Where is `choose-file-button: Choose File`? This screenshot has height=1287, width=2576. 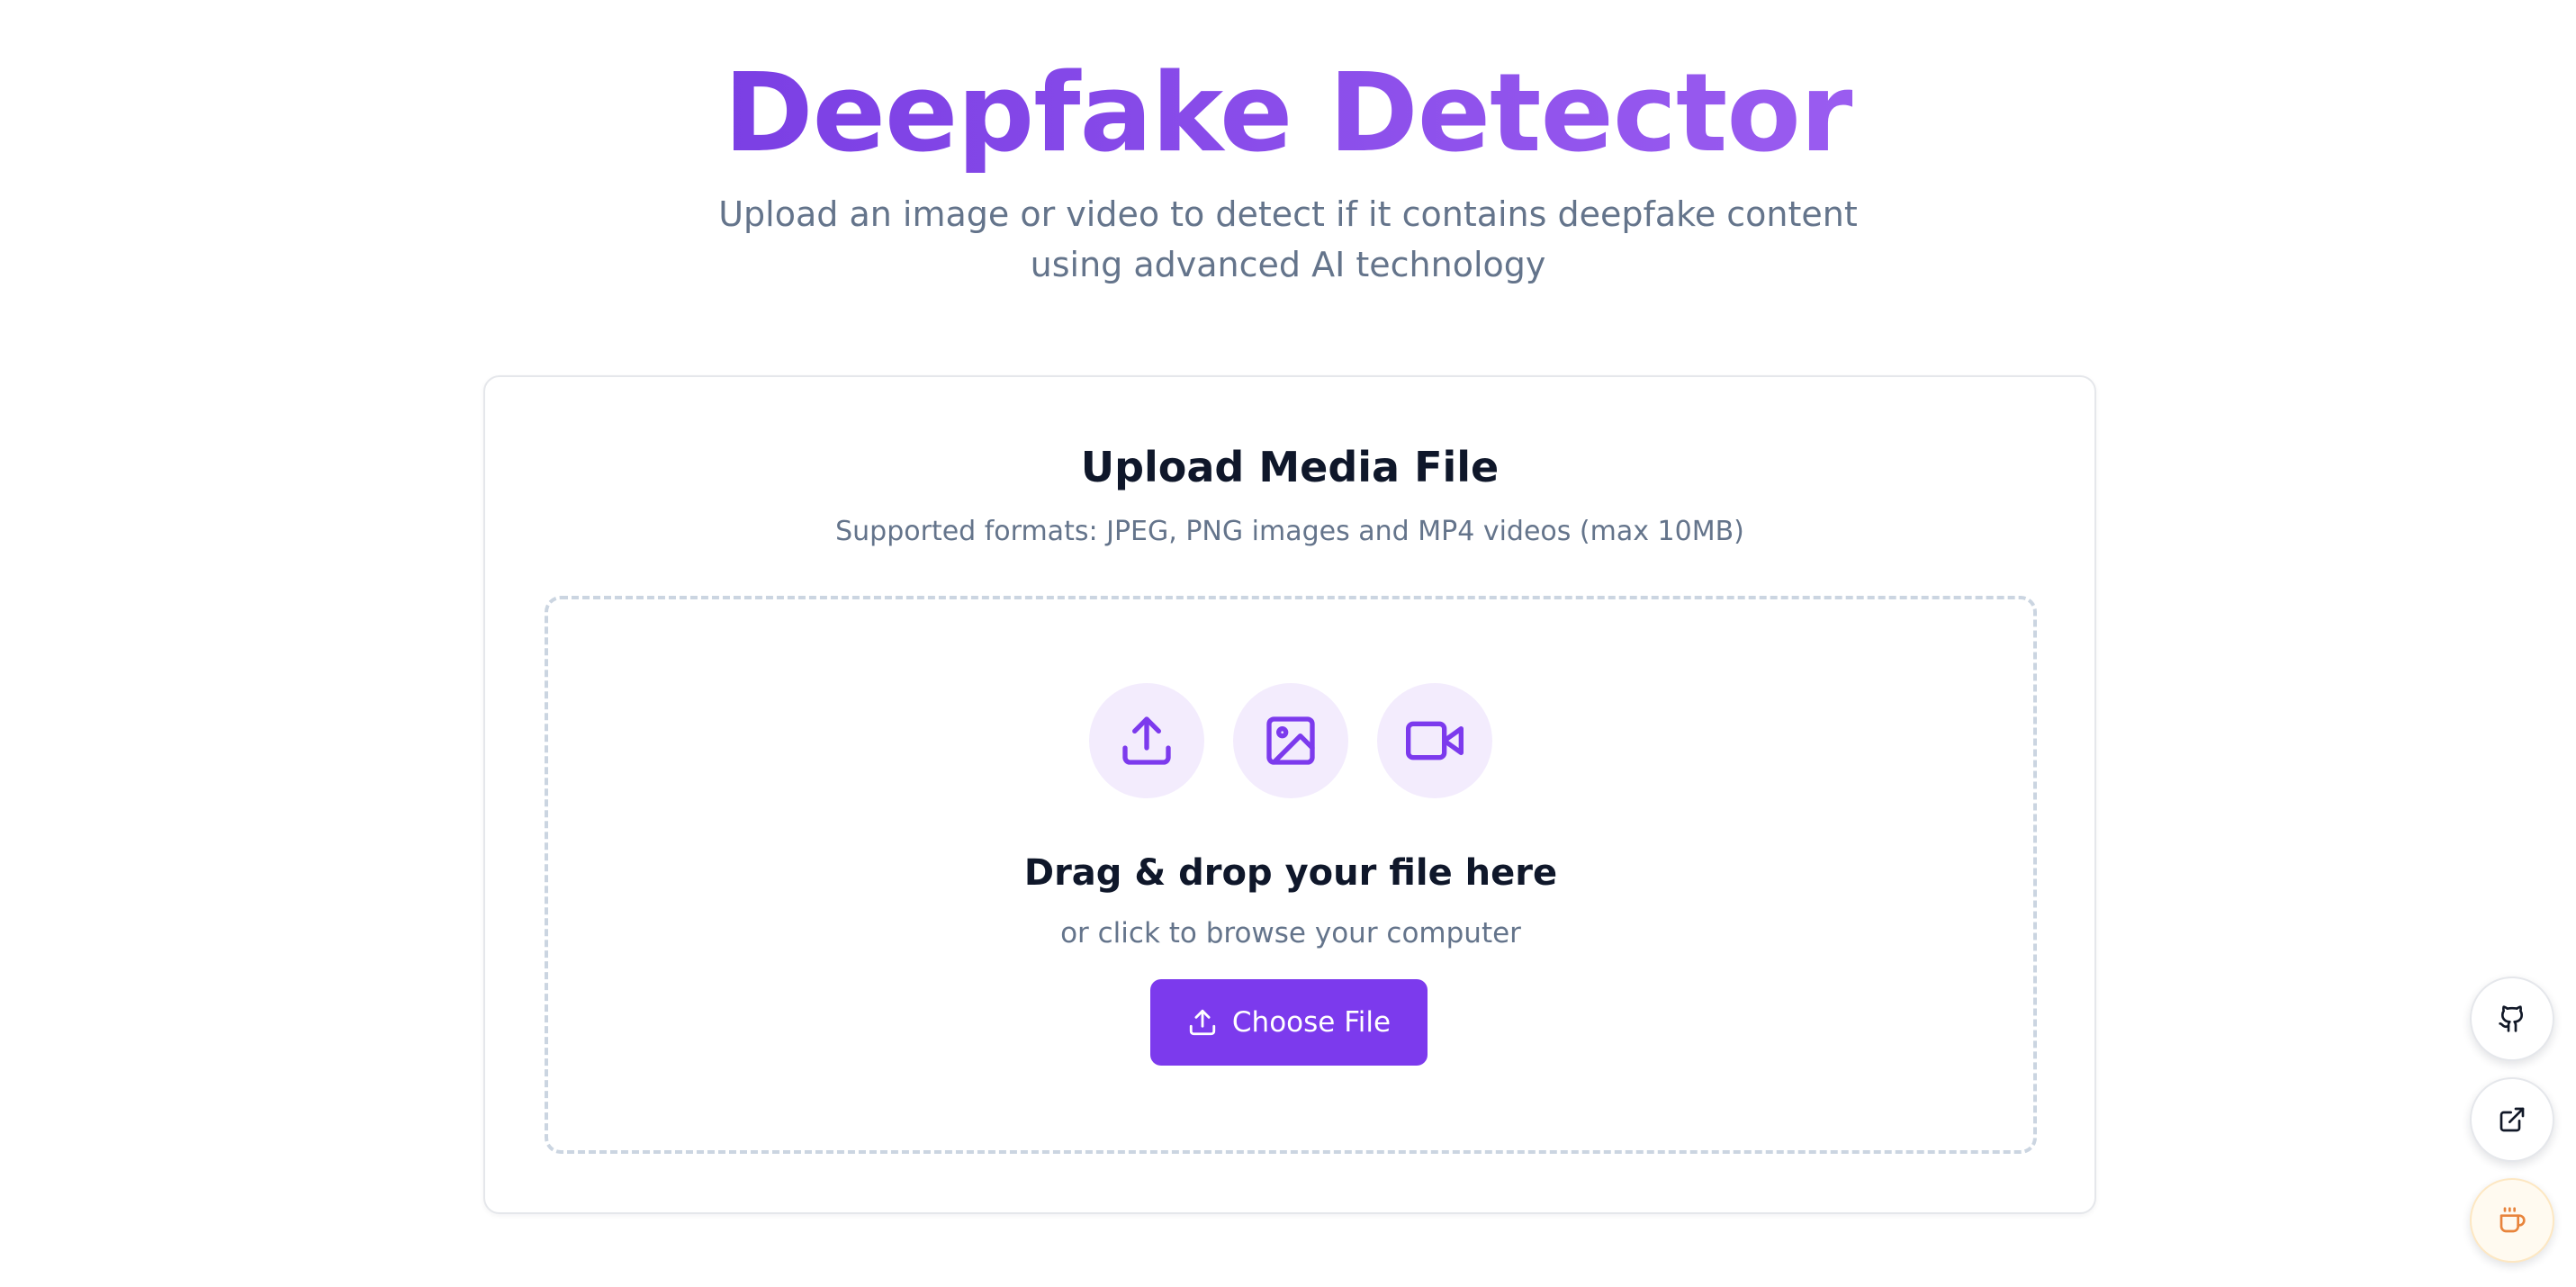
choose-file-button: Choose File is located at coordinates (1289, 1022).